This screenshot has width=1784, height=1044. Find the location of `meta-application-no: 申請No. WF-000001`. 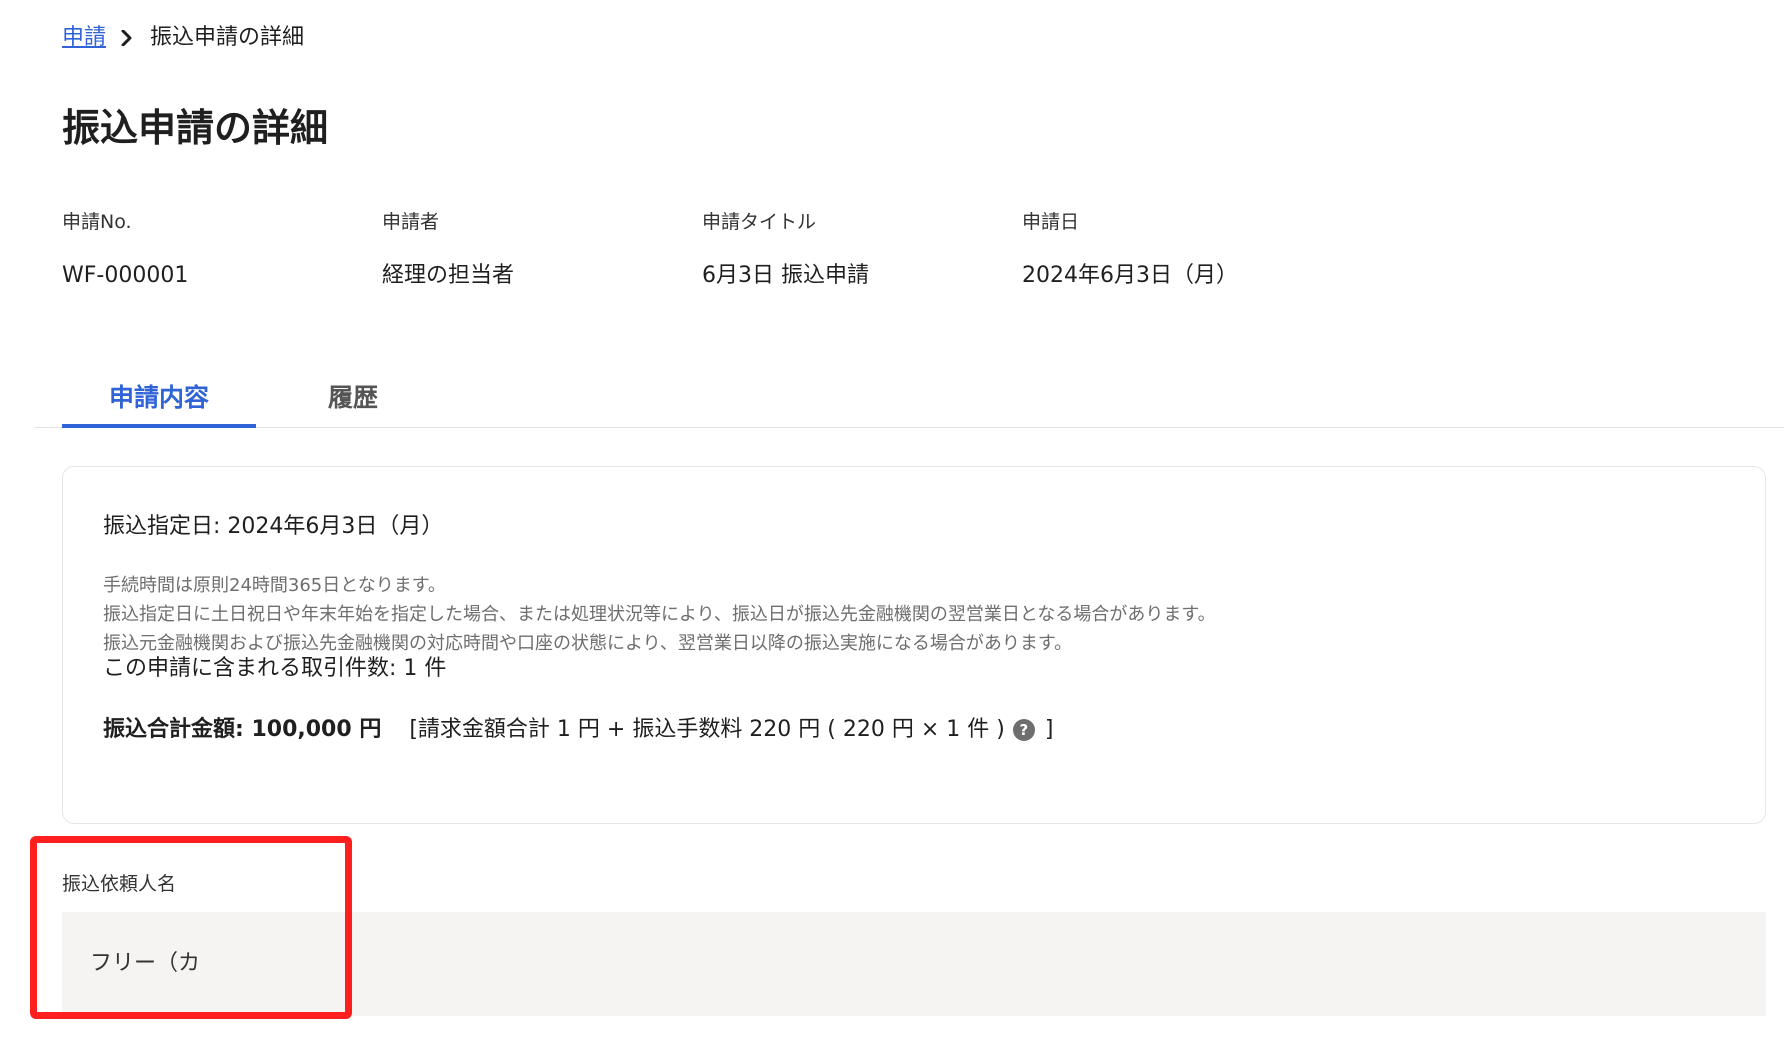

meta-application-no: 申請No. WF-000001 is located at coordinates (222, 250).